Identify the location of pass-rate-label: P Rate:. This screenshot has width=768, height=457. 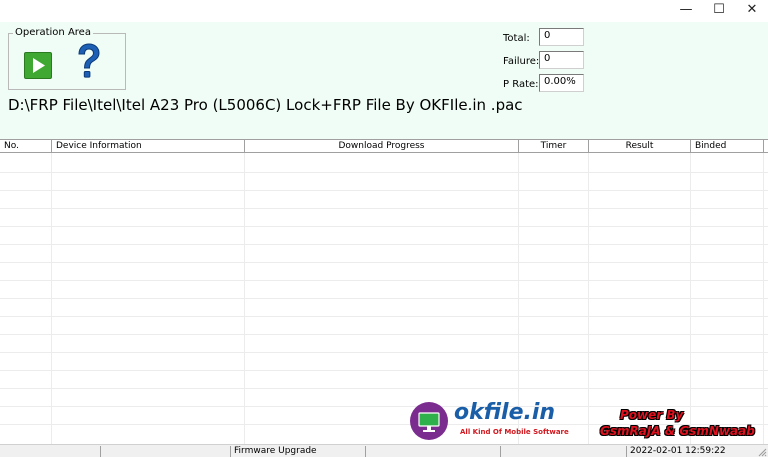
(521, 84).